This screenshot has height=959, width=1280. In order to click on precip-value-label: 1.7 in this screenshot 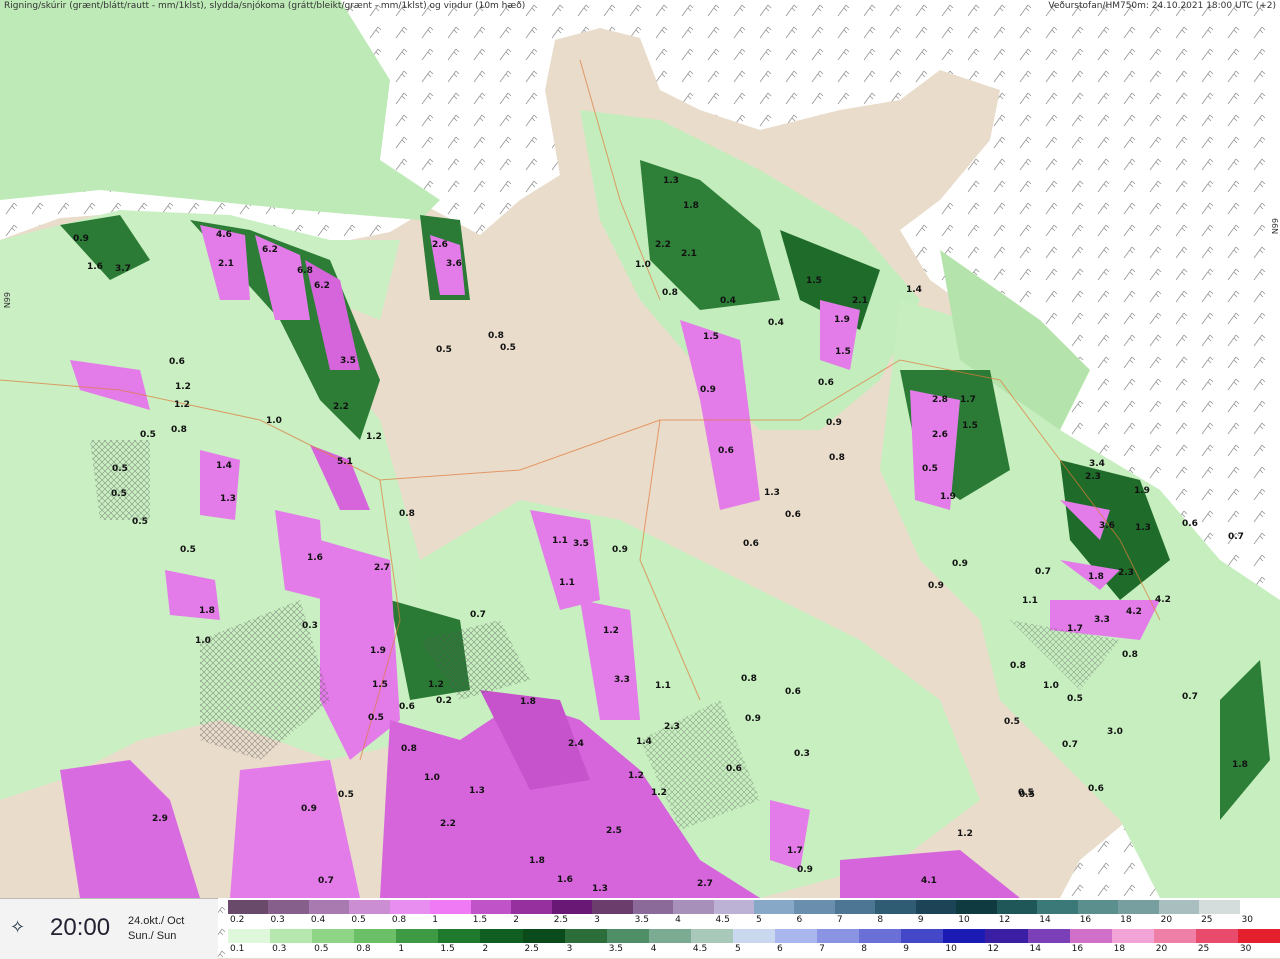, I will do `click(968, 400)`.